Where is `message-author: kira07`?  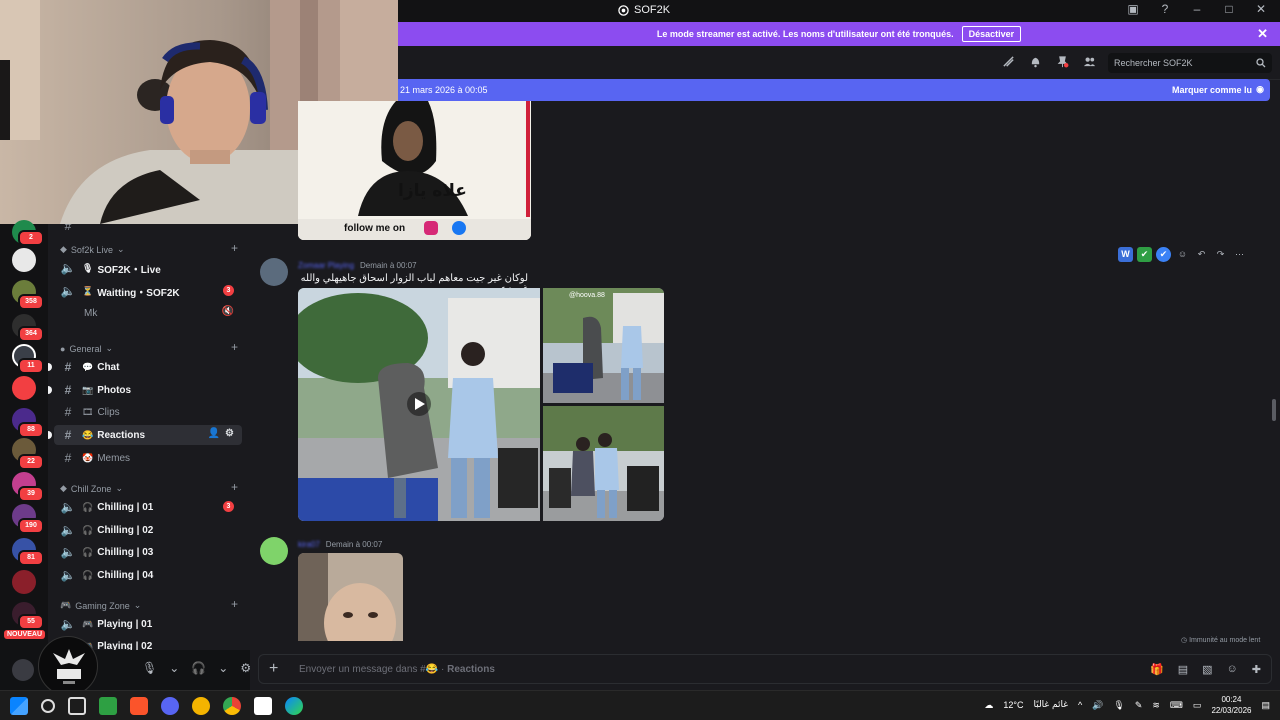 message-author: kira07 is located at coordinates (309, 544).